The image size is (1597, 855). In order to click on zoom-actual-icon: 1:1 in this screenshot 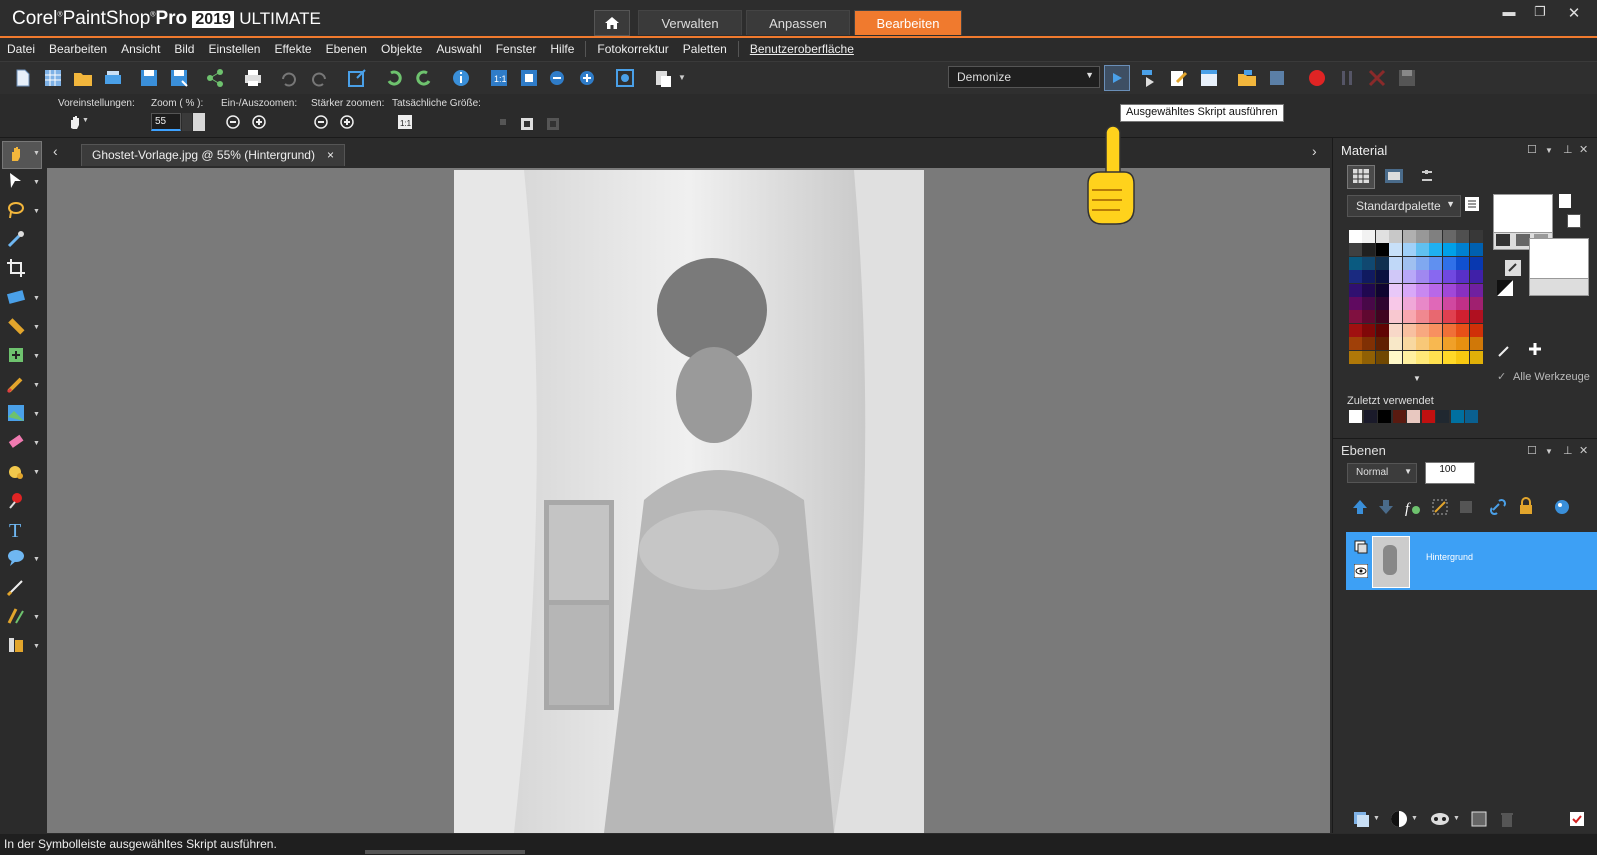, I will do `click(499, 78)`.